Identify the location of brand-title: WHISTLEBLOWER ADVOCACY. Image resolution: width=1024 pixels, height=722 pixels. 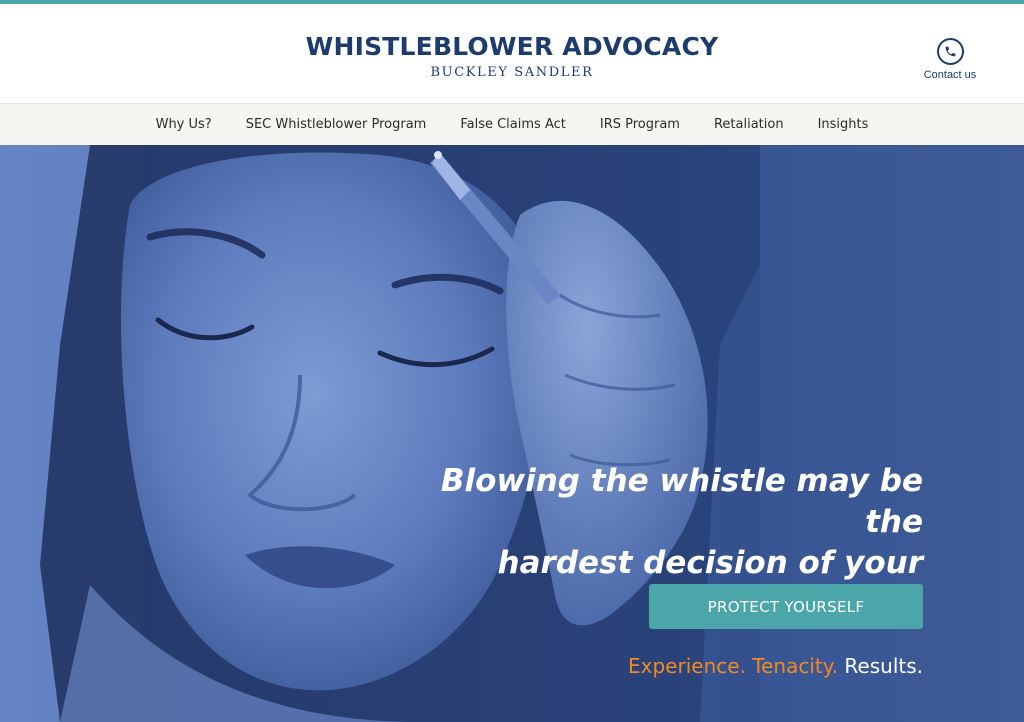
(512, 47).